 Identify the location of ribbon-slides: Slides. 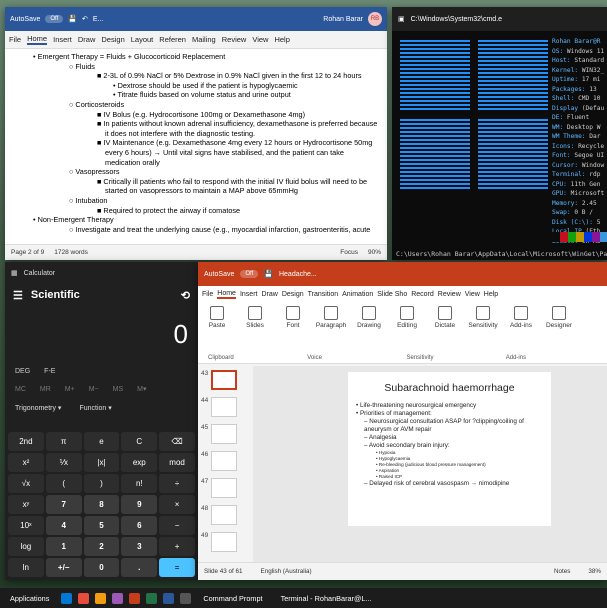
(255, 317).